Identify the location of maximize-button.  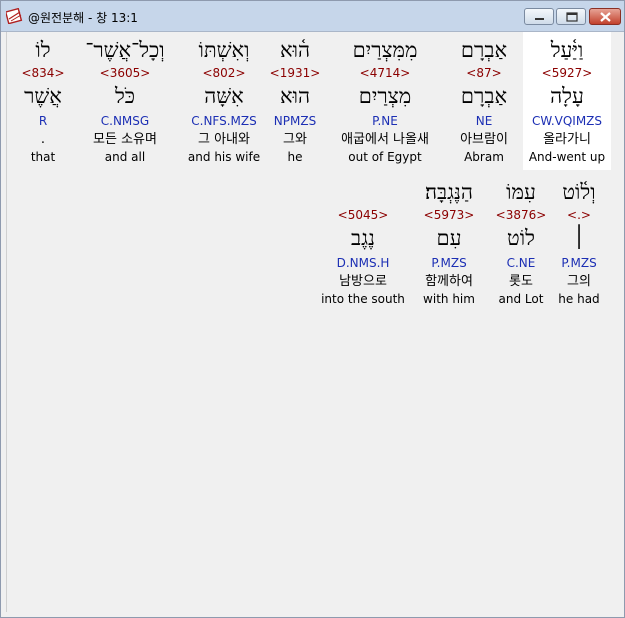
(571, 16).